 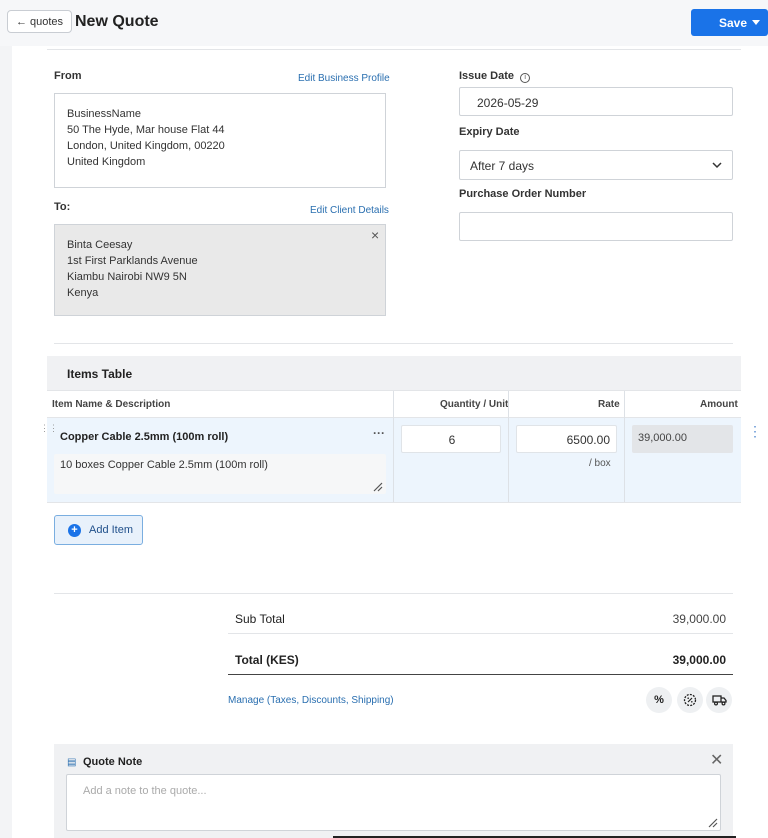 I want to click on to-address-line: 1st First Parklands Avenue, so click(x=132, y=261).